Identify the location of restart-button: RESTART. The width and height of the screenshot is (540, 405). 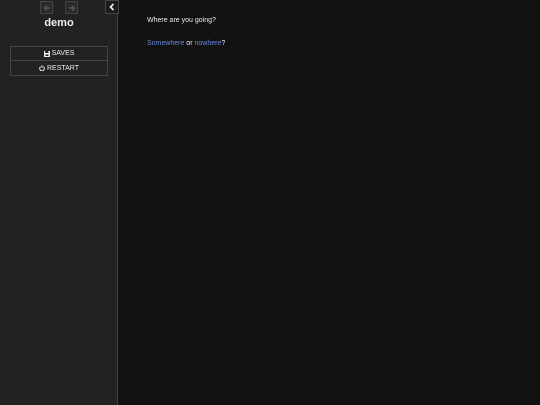
(59, 68).